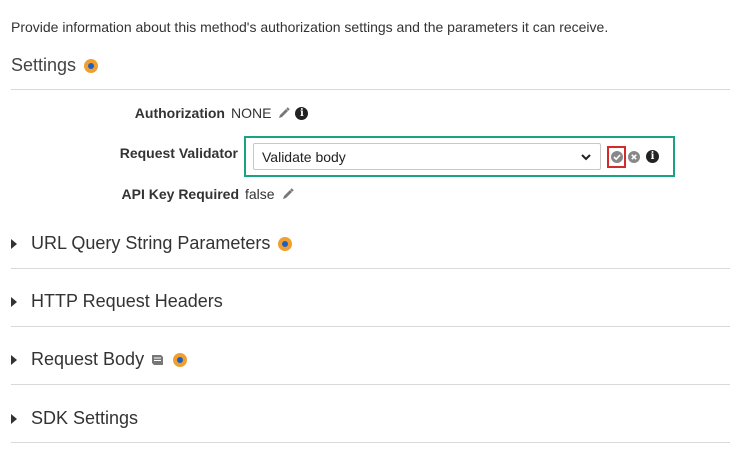  Describe the element at coordinates (427, 156) in the screenshot. I see `request-validator-select: Validate body` at that location.